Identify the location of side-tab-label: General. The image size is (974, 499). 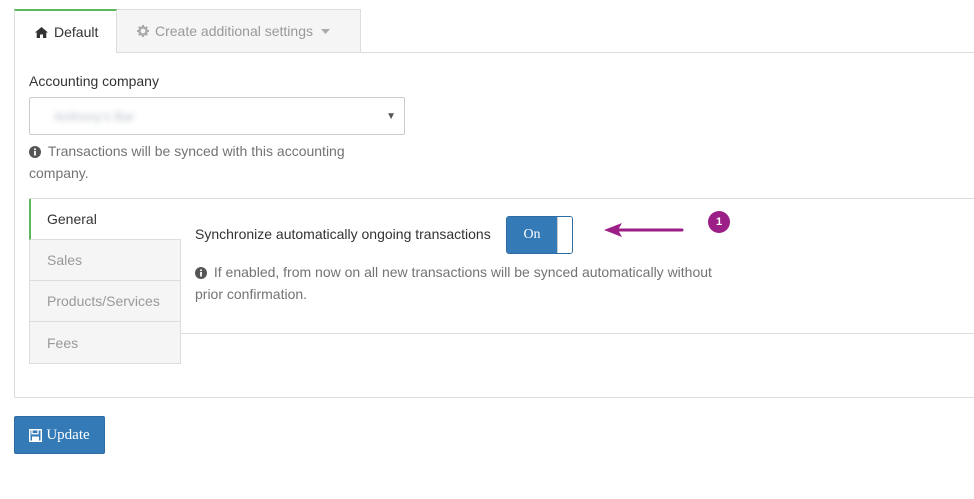
(72, 219).